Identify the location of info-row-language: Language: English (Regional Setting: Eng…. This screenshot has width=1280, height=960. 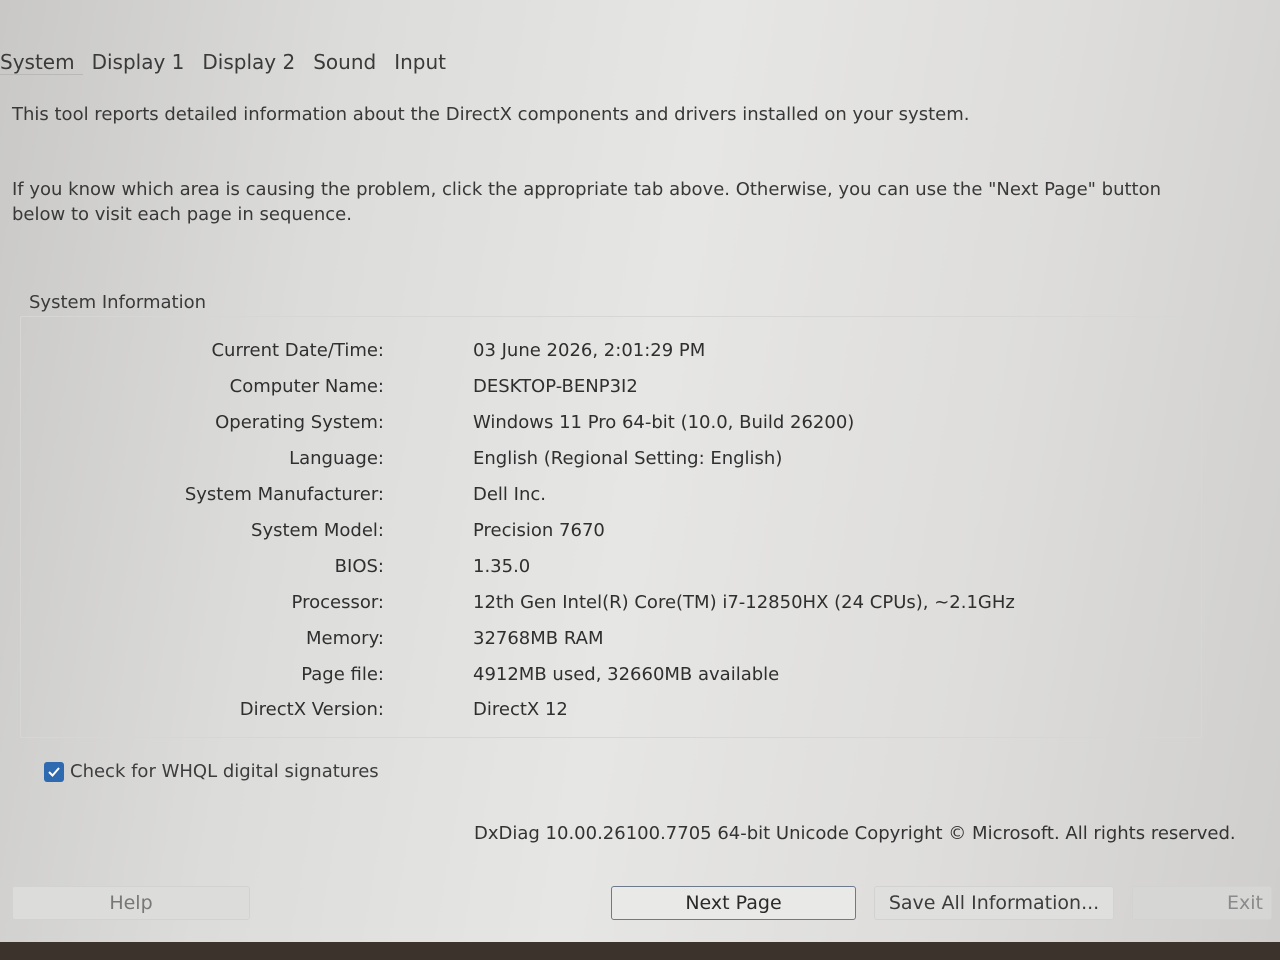
(600, 463).